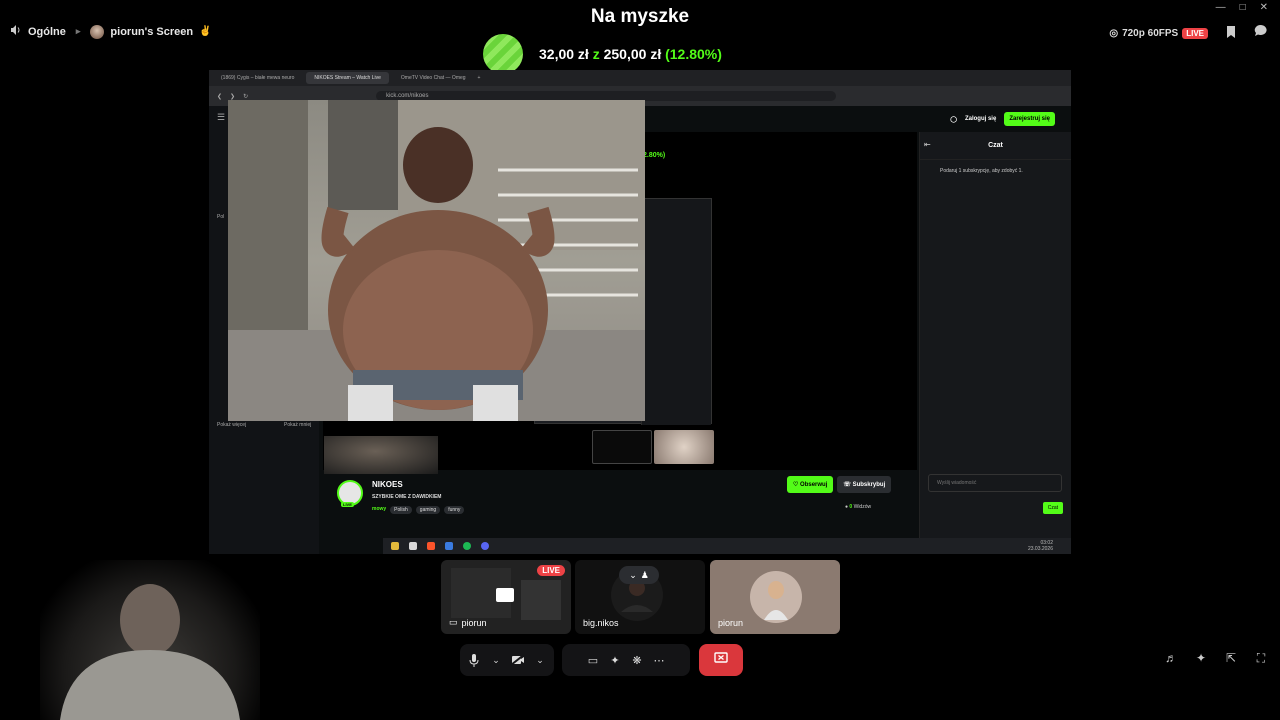 The height and width of the screenshot is (720, 1280). I want to click on system-clock: 03:02 23.03.2026, so click(1040, 546).